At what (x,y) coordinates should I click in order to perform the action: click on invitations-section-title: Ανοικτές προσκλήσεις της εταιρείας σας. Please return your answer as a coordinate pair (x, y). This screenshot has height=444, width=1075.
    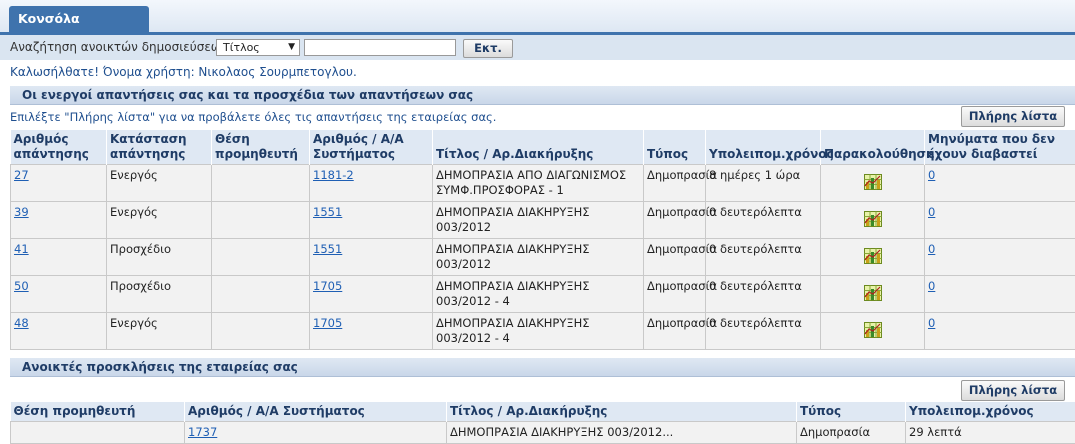
    Looking at the image, I should click on (160, 367).